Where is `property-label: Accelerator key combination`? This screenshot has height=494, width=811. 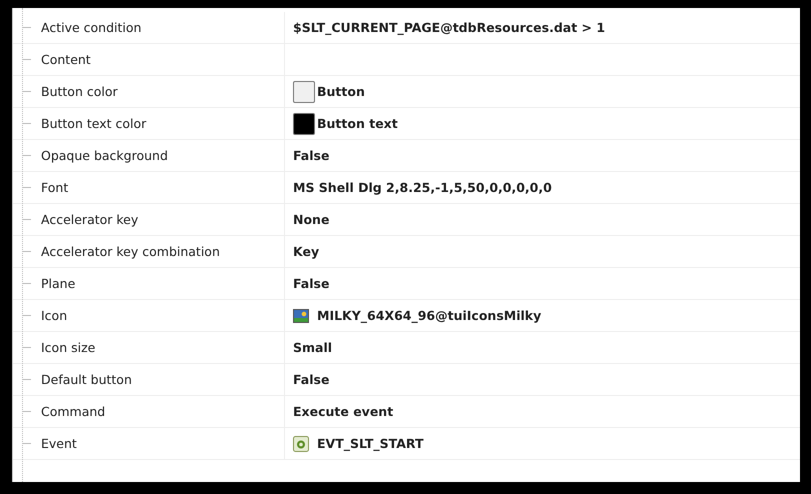 property-label: Accelerator key combination is located at coordinates (130, 251).